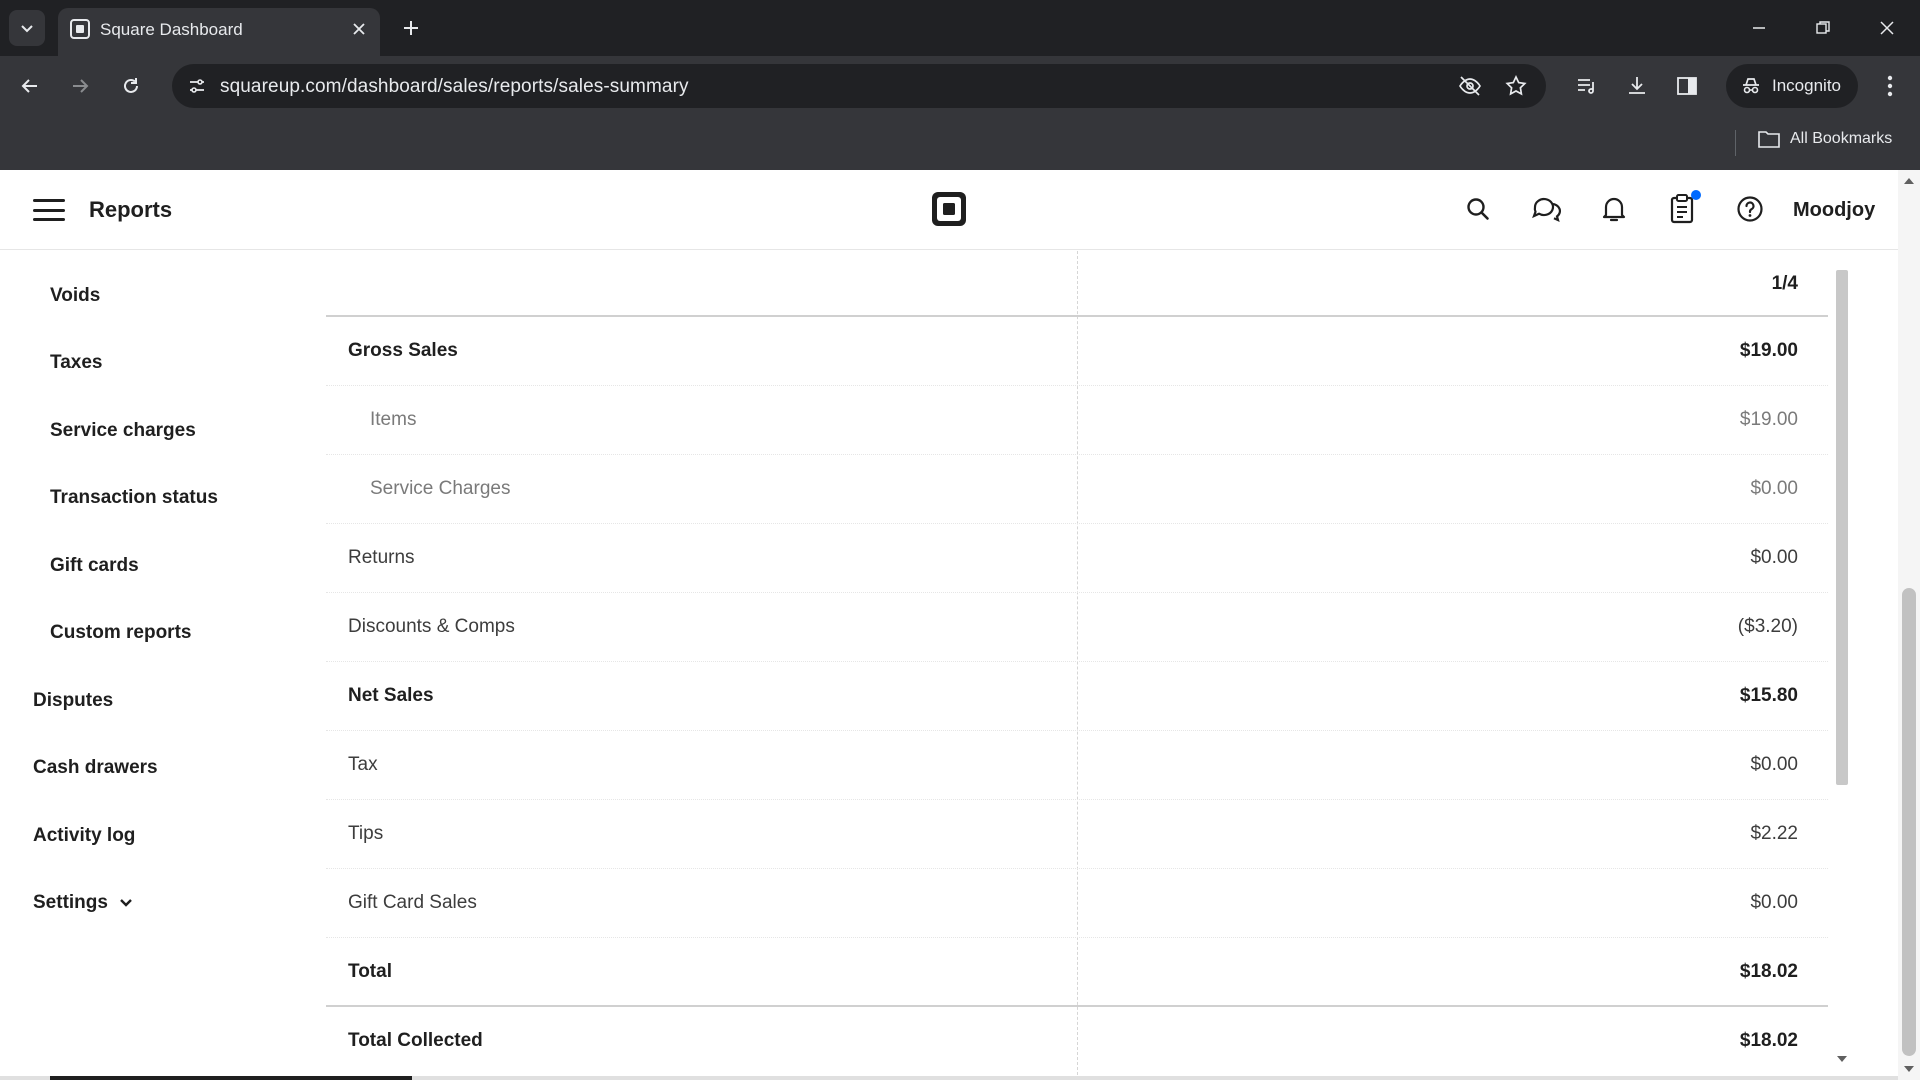  I want to click on table-scrollbar, so click(1842, 662).